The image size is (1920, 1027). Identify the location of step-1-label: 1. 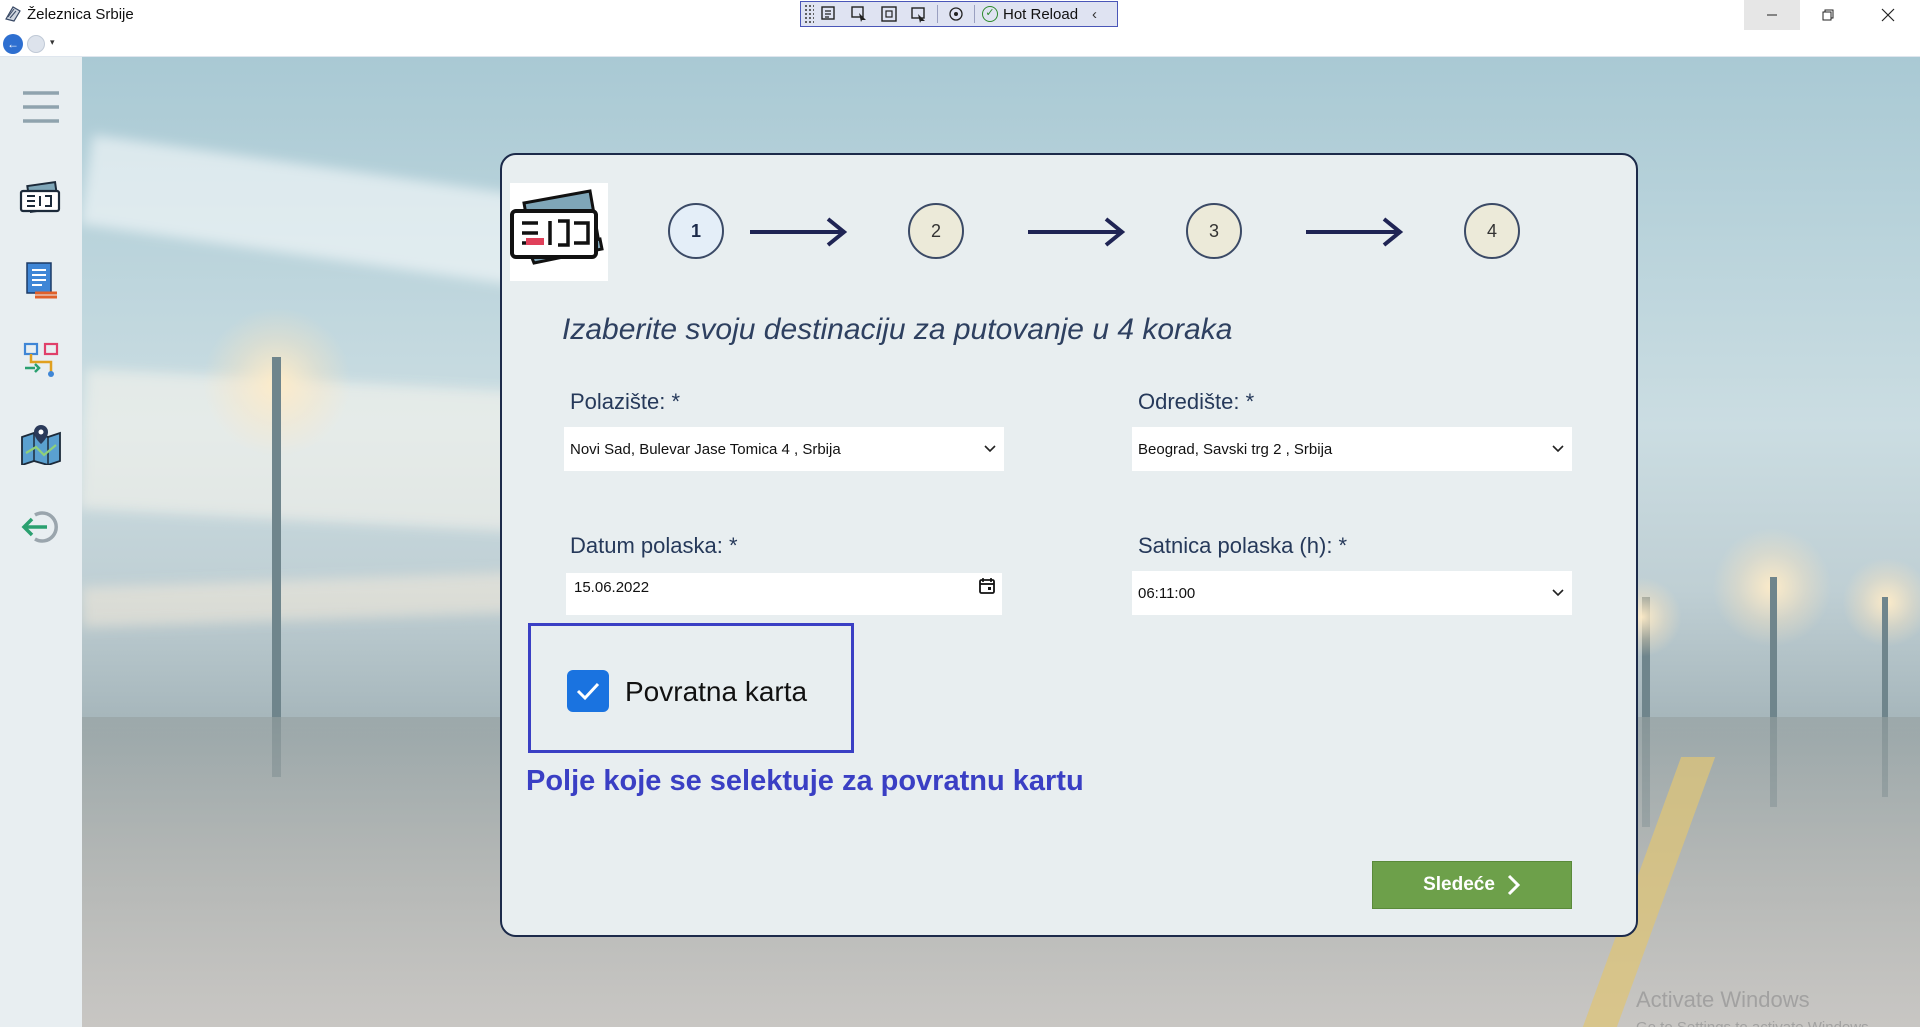
(695, 230).